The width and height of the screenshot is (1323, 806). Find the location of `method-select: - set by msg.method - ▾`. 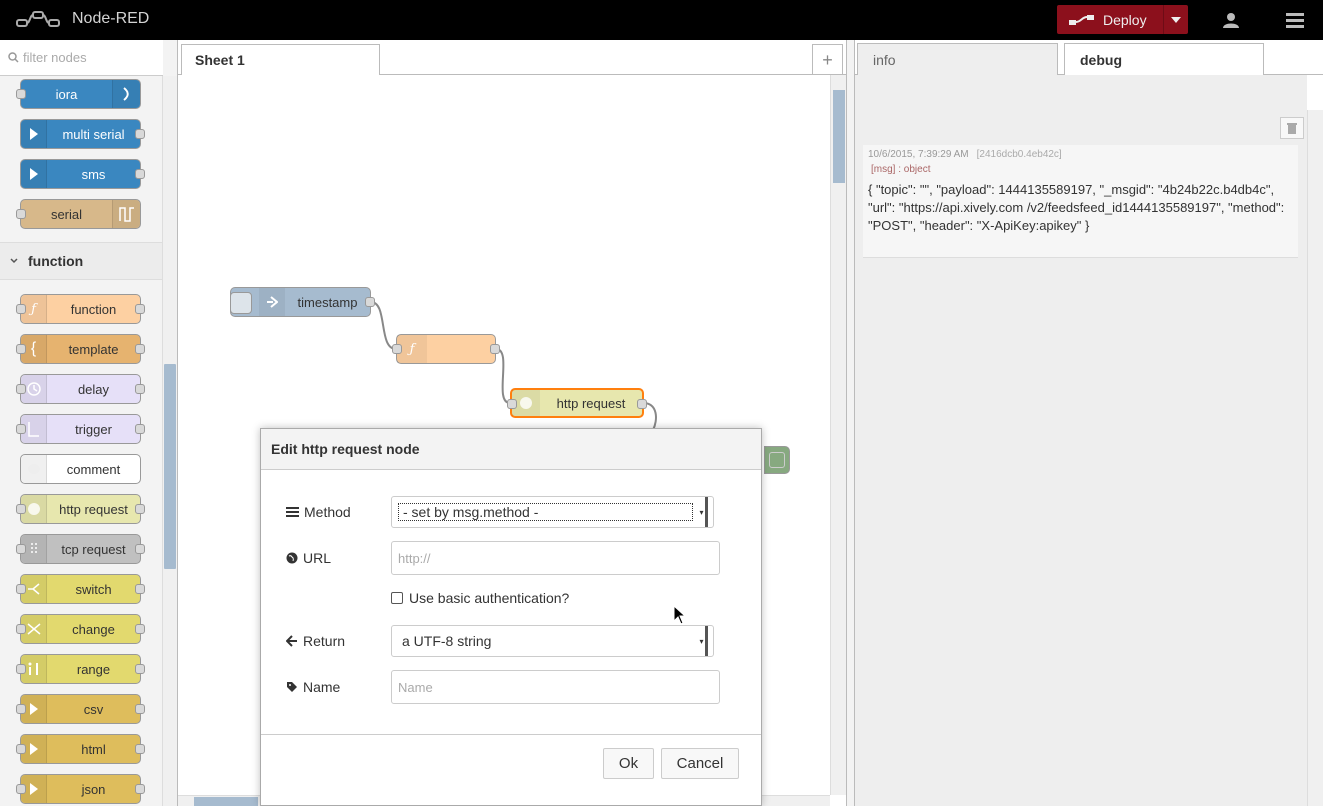

method-select: - set by msg.method - ▾ is located at coordinates (552, 512).